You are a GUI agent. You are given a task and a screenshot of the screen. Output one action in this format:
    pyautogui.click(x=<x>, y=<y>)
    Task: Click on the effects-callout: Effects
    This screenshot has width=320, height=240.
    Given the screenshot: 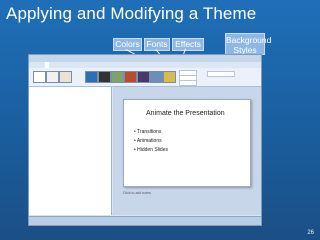 What is the action you would take?
    pyautogui.click(x=188, y=44)
    